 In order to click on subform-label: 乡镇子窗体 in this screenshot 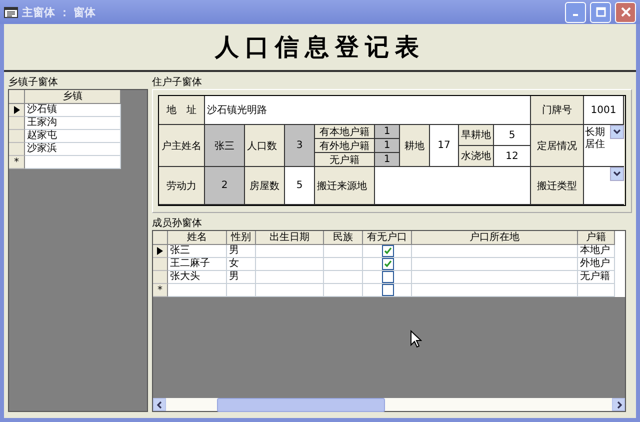, I will do `click(33, 82)`.